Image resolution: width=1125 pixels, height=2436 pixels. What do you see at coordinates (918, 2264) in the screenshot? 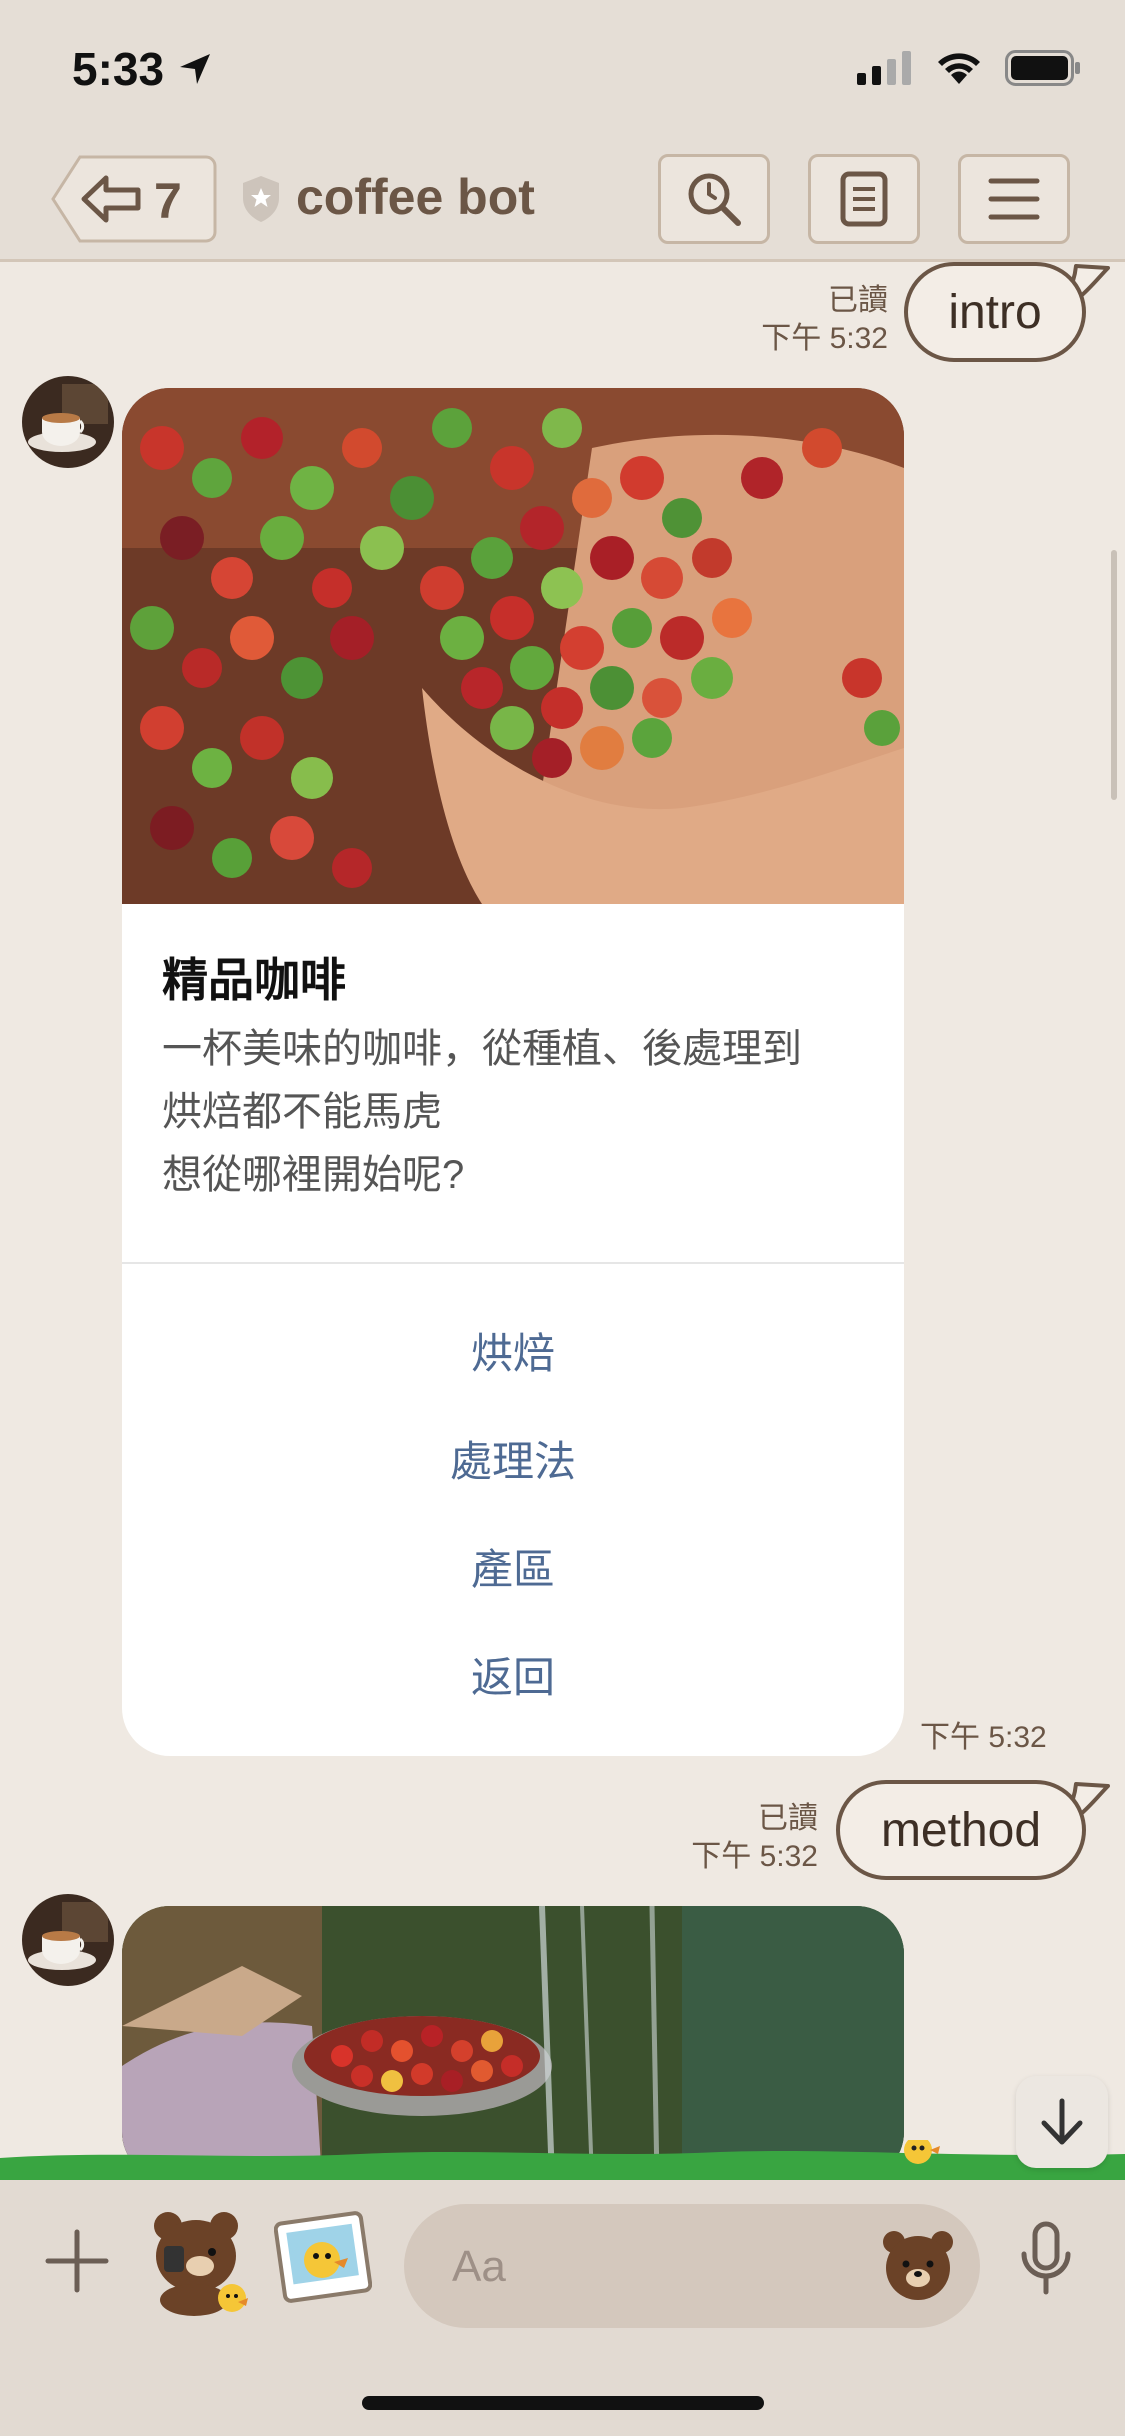
I see `bear-emoji-icon` at bounding box center [918, 2264].